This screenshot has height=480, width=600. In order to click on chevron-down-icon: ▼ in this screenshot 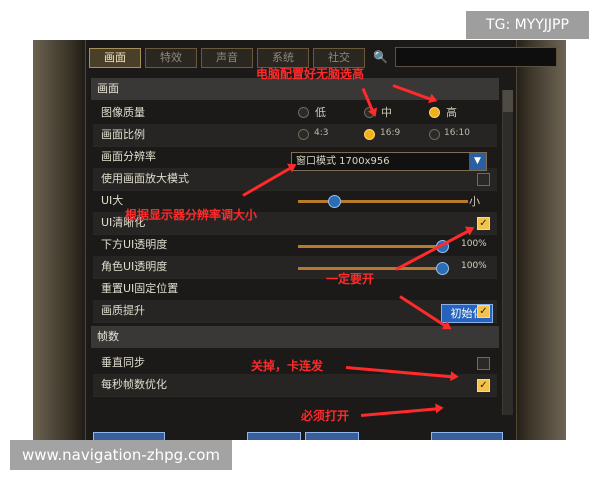, I will do `click(477, 161)`.